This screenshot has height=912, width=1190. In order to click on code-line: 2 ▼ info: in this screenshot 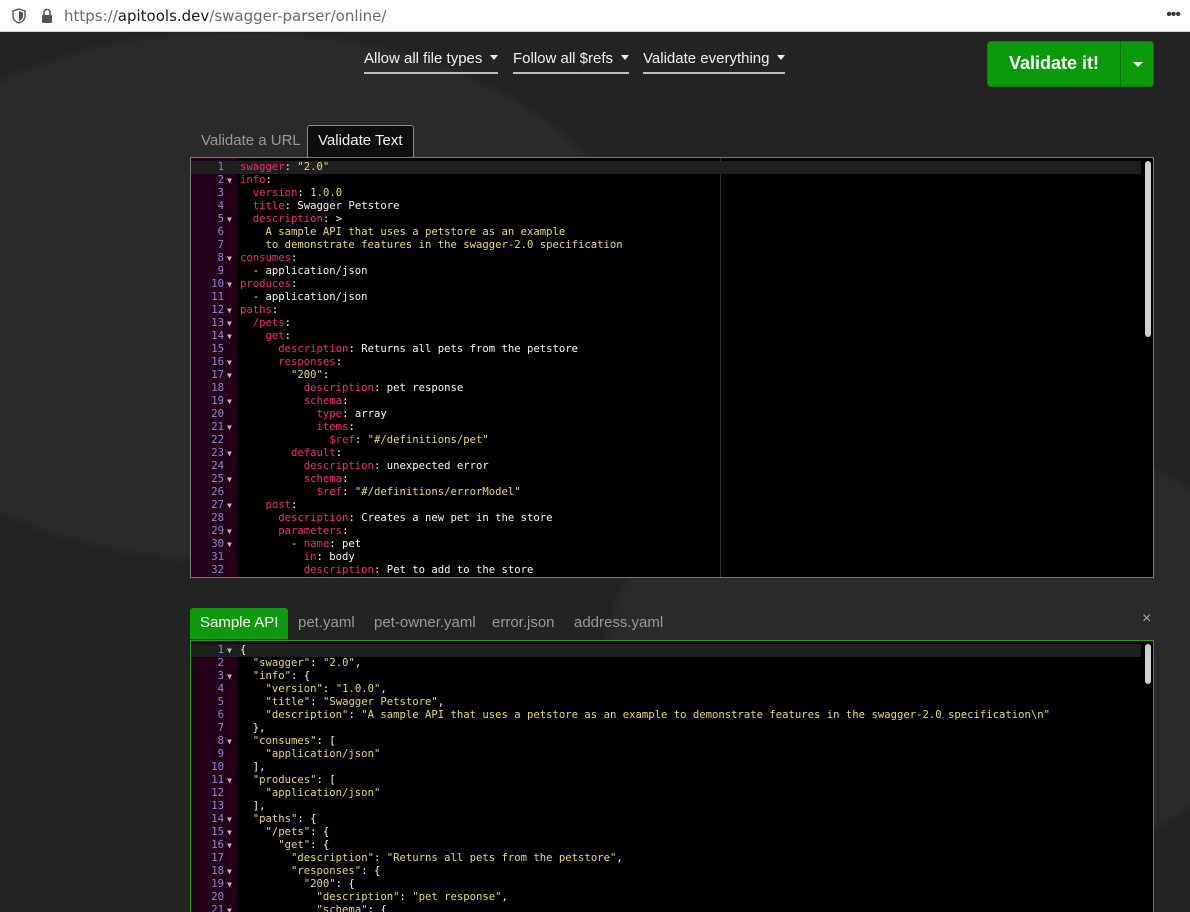, I will do `click(666, 180)`.